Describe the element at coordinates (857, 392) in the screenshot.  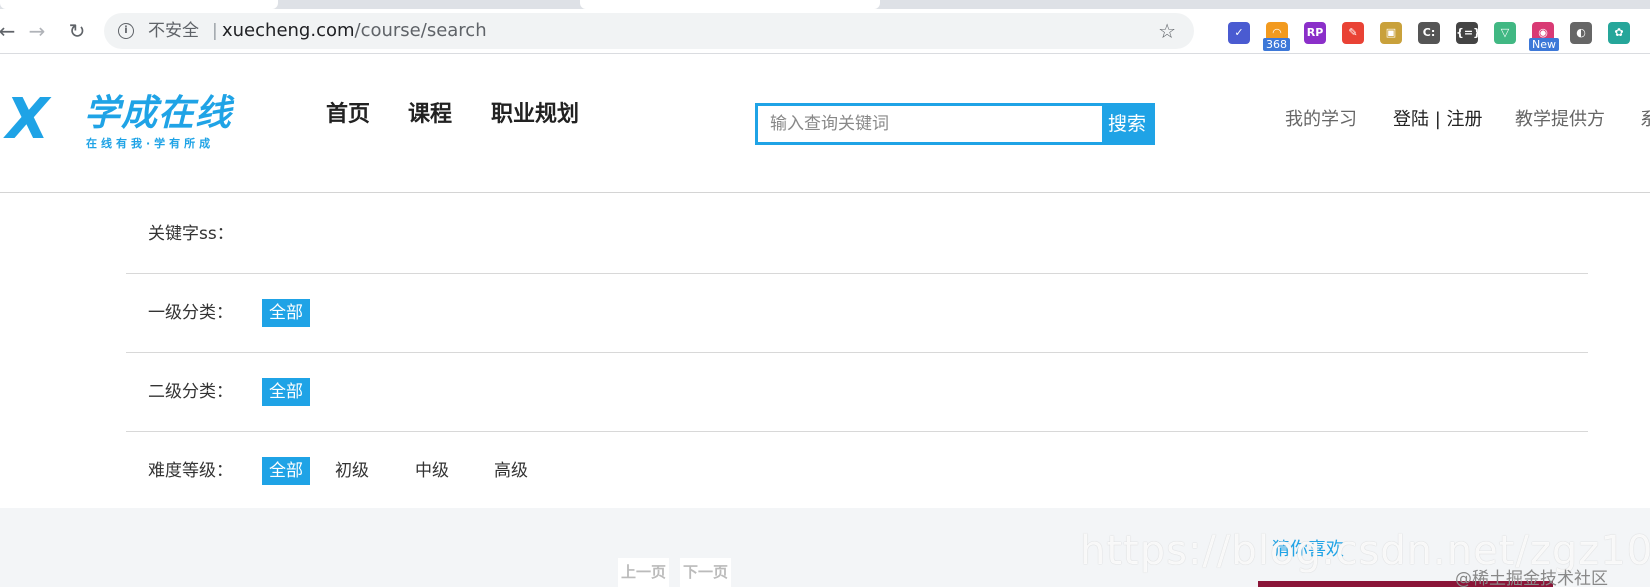
I see `level2-category-row: 二级分类： 全部` at that location.